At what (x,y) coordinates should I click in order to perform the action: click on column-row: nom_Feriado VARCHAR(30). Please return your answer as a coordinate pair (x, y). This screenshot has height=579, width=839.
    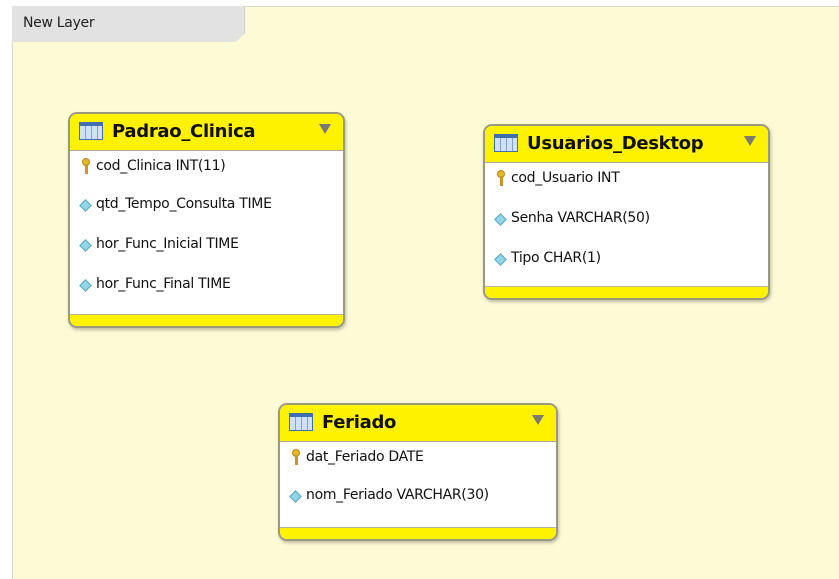
    Looking at the image, I should click on (418, 499).